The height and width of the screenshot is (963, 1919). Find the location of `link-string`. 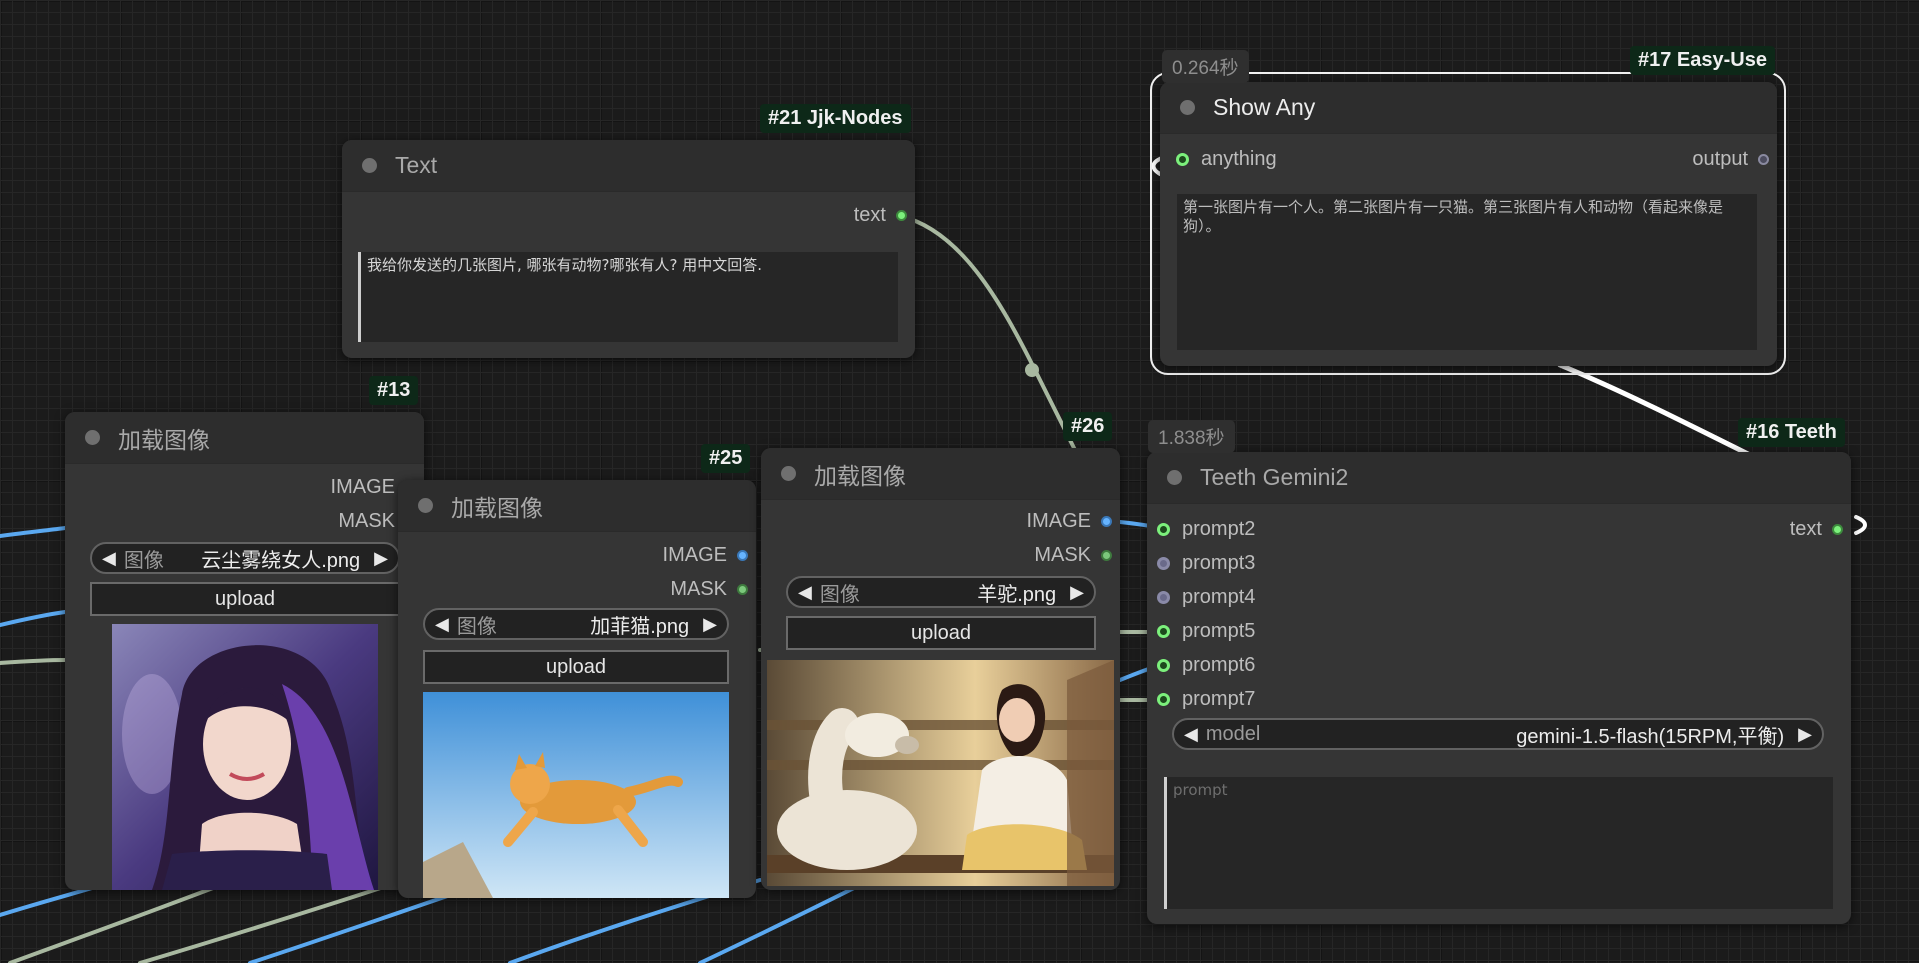

link-string is located at coordinates (987, 333).